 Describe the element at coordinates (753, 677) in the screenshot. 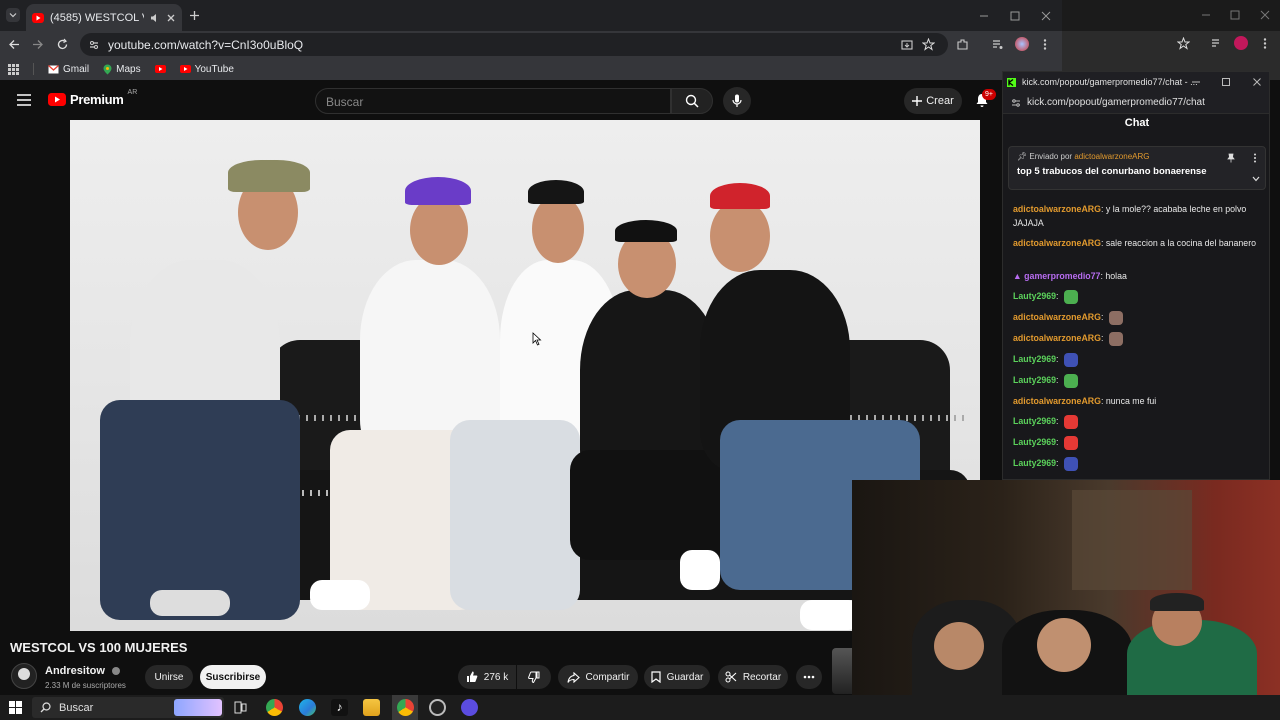

I see `clip-button: Recortar` at that location.